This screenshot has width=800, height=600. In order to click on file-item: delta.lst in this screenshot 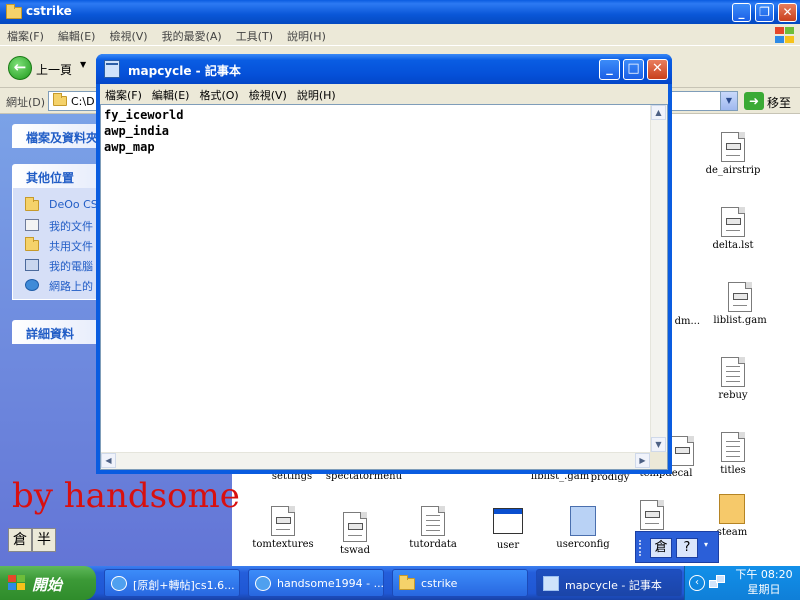, I will do `click(733, 229)`.